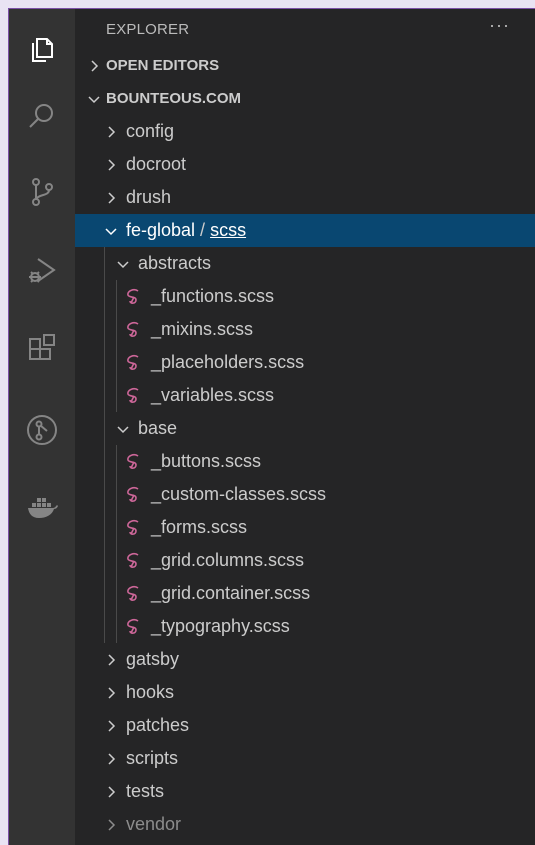 This screenshot has width=535, height=845. What do you see at coordinates (158, 725) in the screenshot?
I see `folder-label: patches` at bounding box center [158, 725].